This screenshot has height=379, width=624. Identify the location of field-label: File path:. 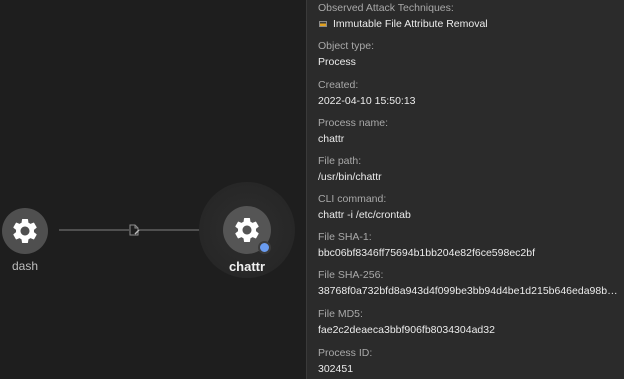
(340, 161).